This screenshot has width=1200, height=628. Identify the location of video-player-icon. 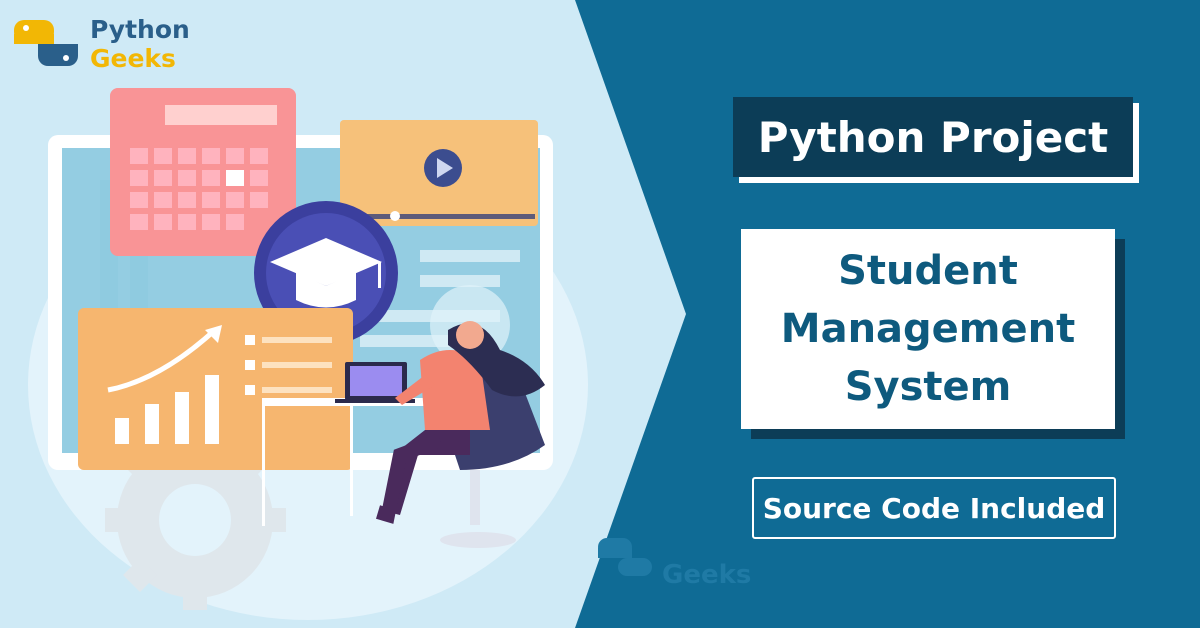
(439, 173).